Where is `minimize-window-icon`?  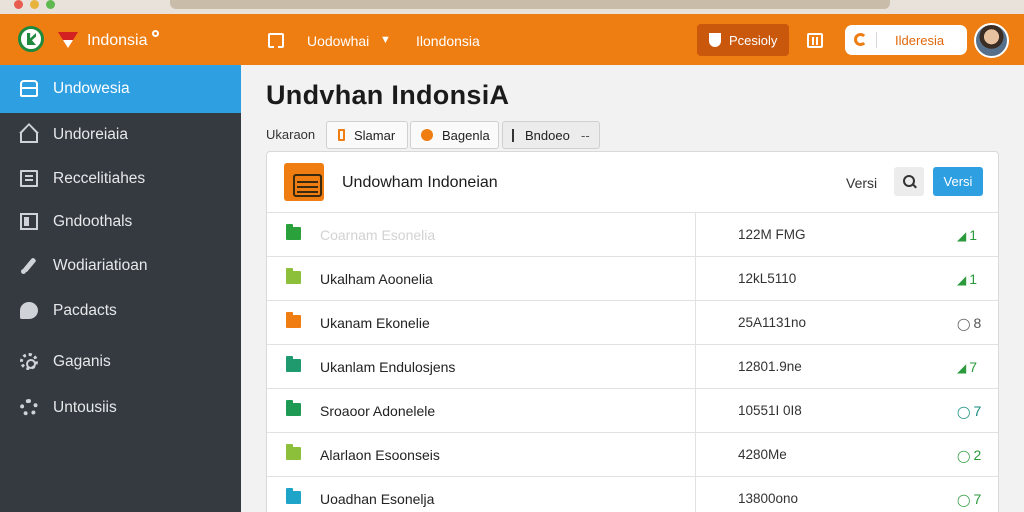
minimize-window-icon is located at coordinates (34, 4).